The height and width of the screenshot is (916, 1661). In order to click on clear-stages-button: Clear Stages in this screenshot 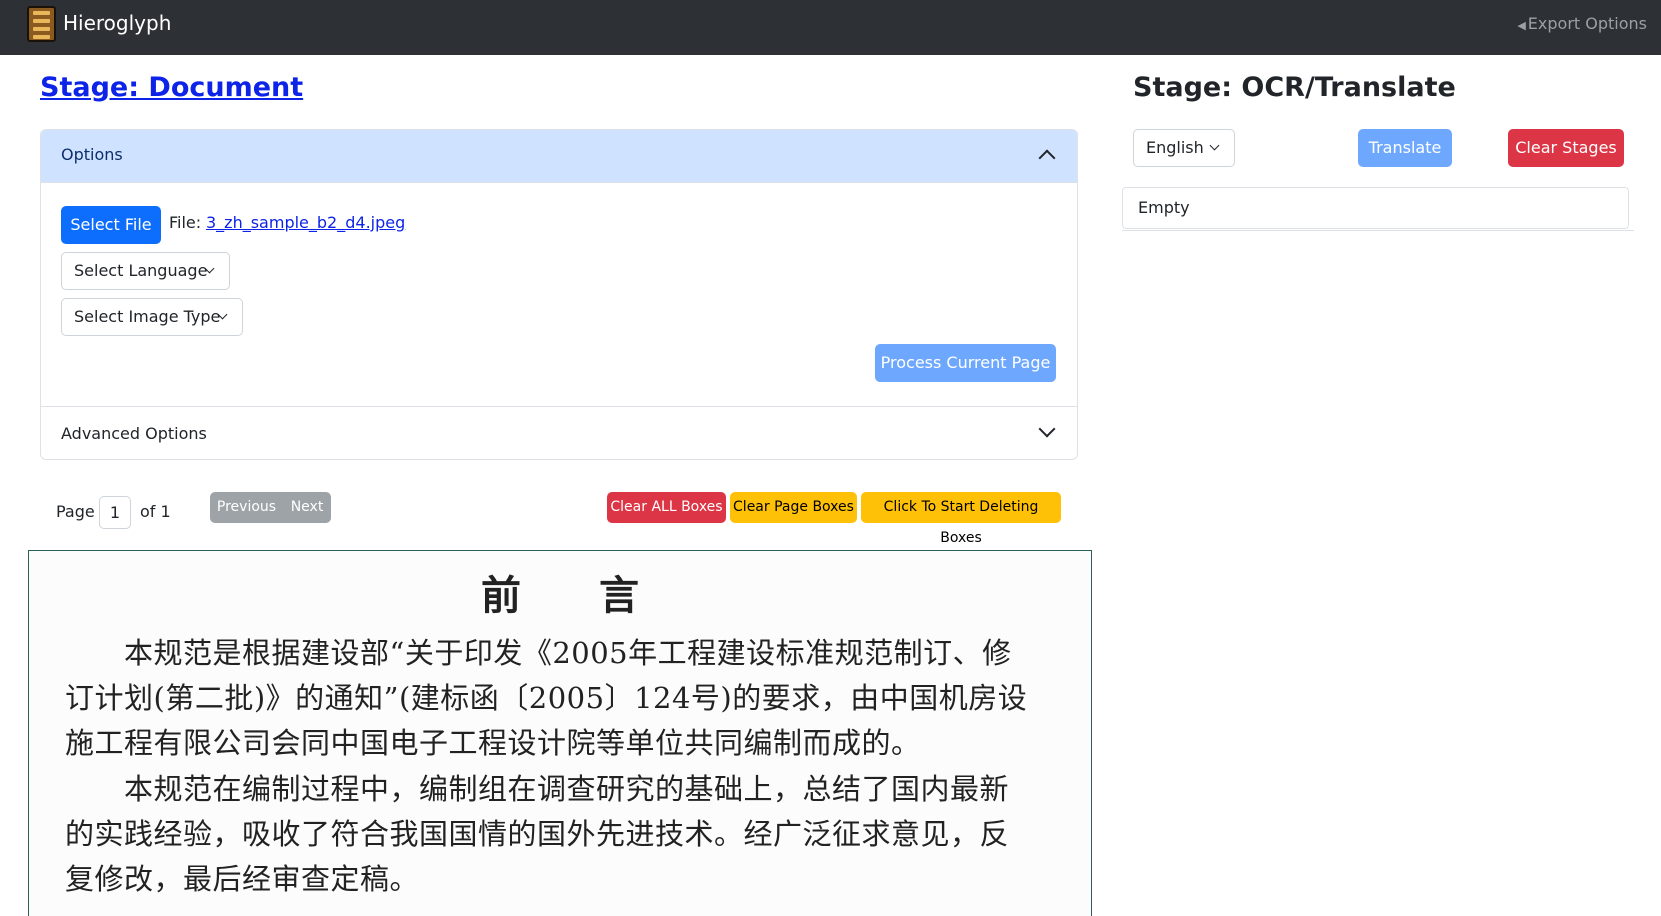, I will do `click(1566, 148)`.